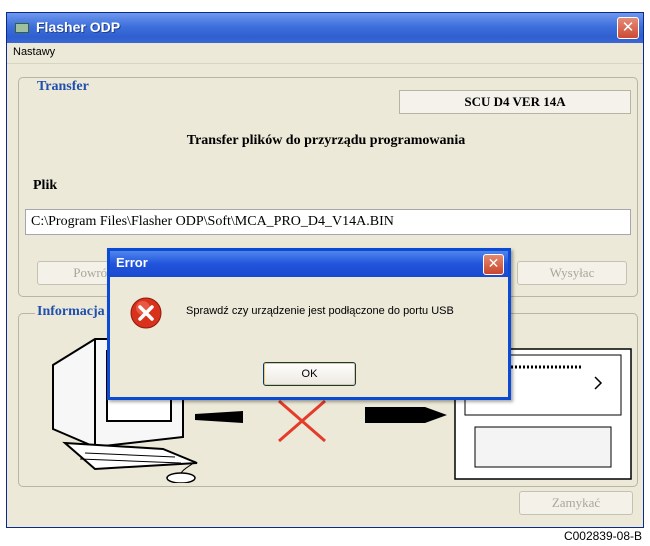 This screenshot has width=650, height=546. I want to click on close-app-button: Zamykać, so click(576, 503).